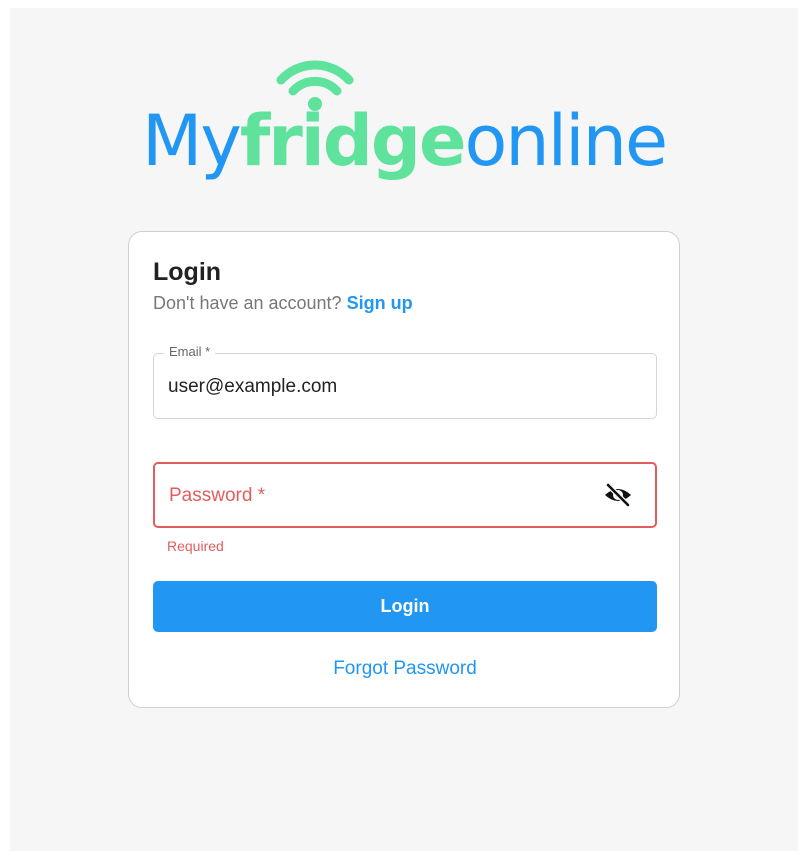 The height and width of the screenshot is (851, 798). I want to click on email-field: Email *, so click(405, 381).